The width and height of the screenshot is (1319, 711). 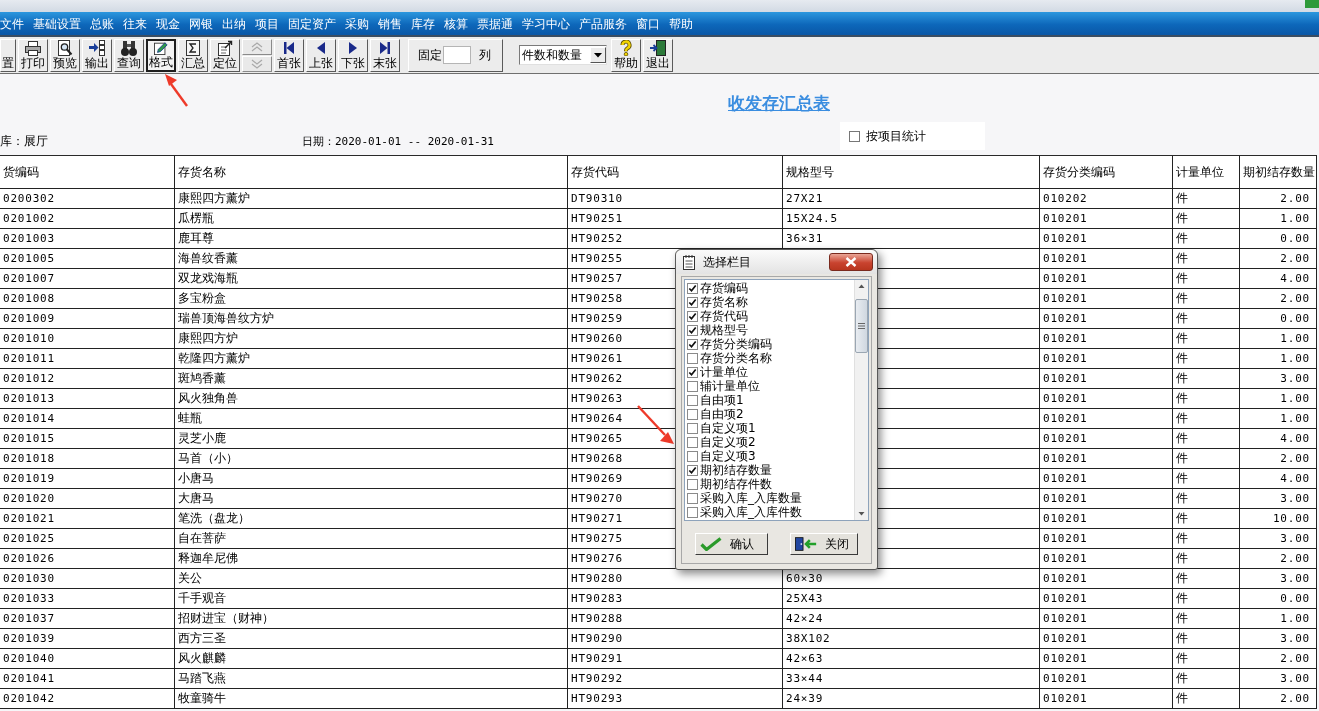 What do you see at coordinates (371, 479) in the screenshot?
I see `table-cell: 小唐马` at bounding box center [371, 479].